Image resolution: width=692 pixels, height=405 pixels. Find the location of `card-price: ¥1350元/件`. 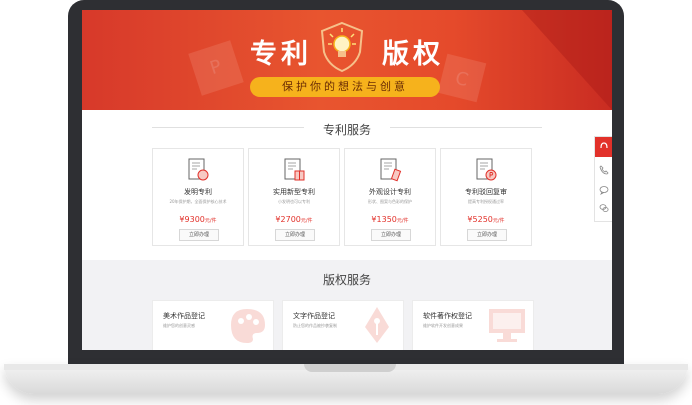

card-price: ¥1350元/件 is located at coordinates (390, 219).